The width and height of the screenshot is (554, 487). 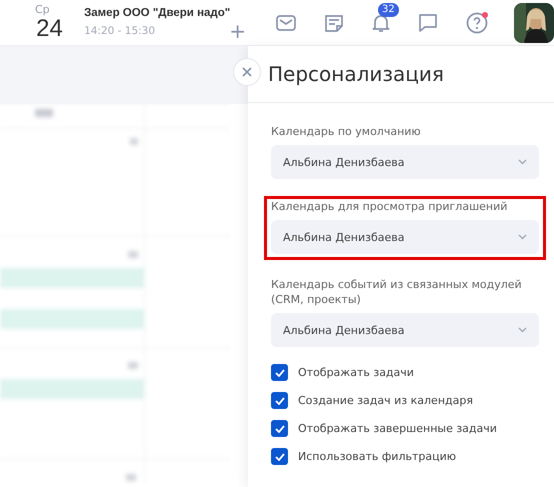 What do you see at coordinates (397, 292) in the screenshot?
I see `field-label: Календарь событий из связанных модулей (CRM, проекты)` at bounding box center [397, 292].